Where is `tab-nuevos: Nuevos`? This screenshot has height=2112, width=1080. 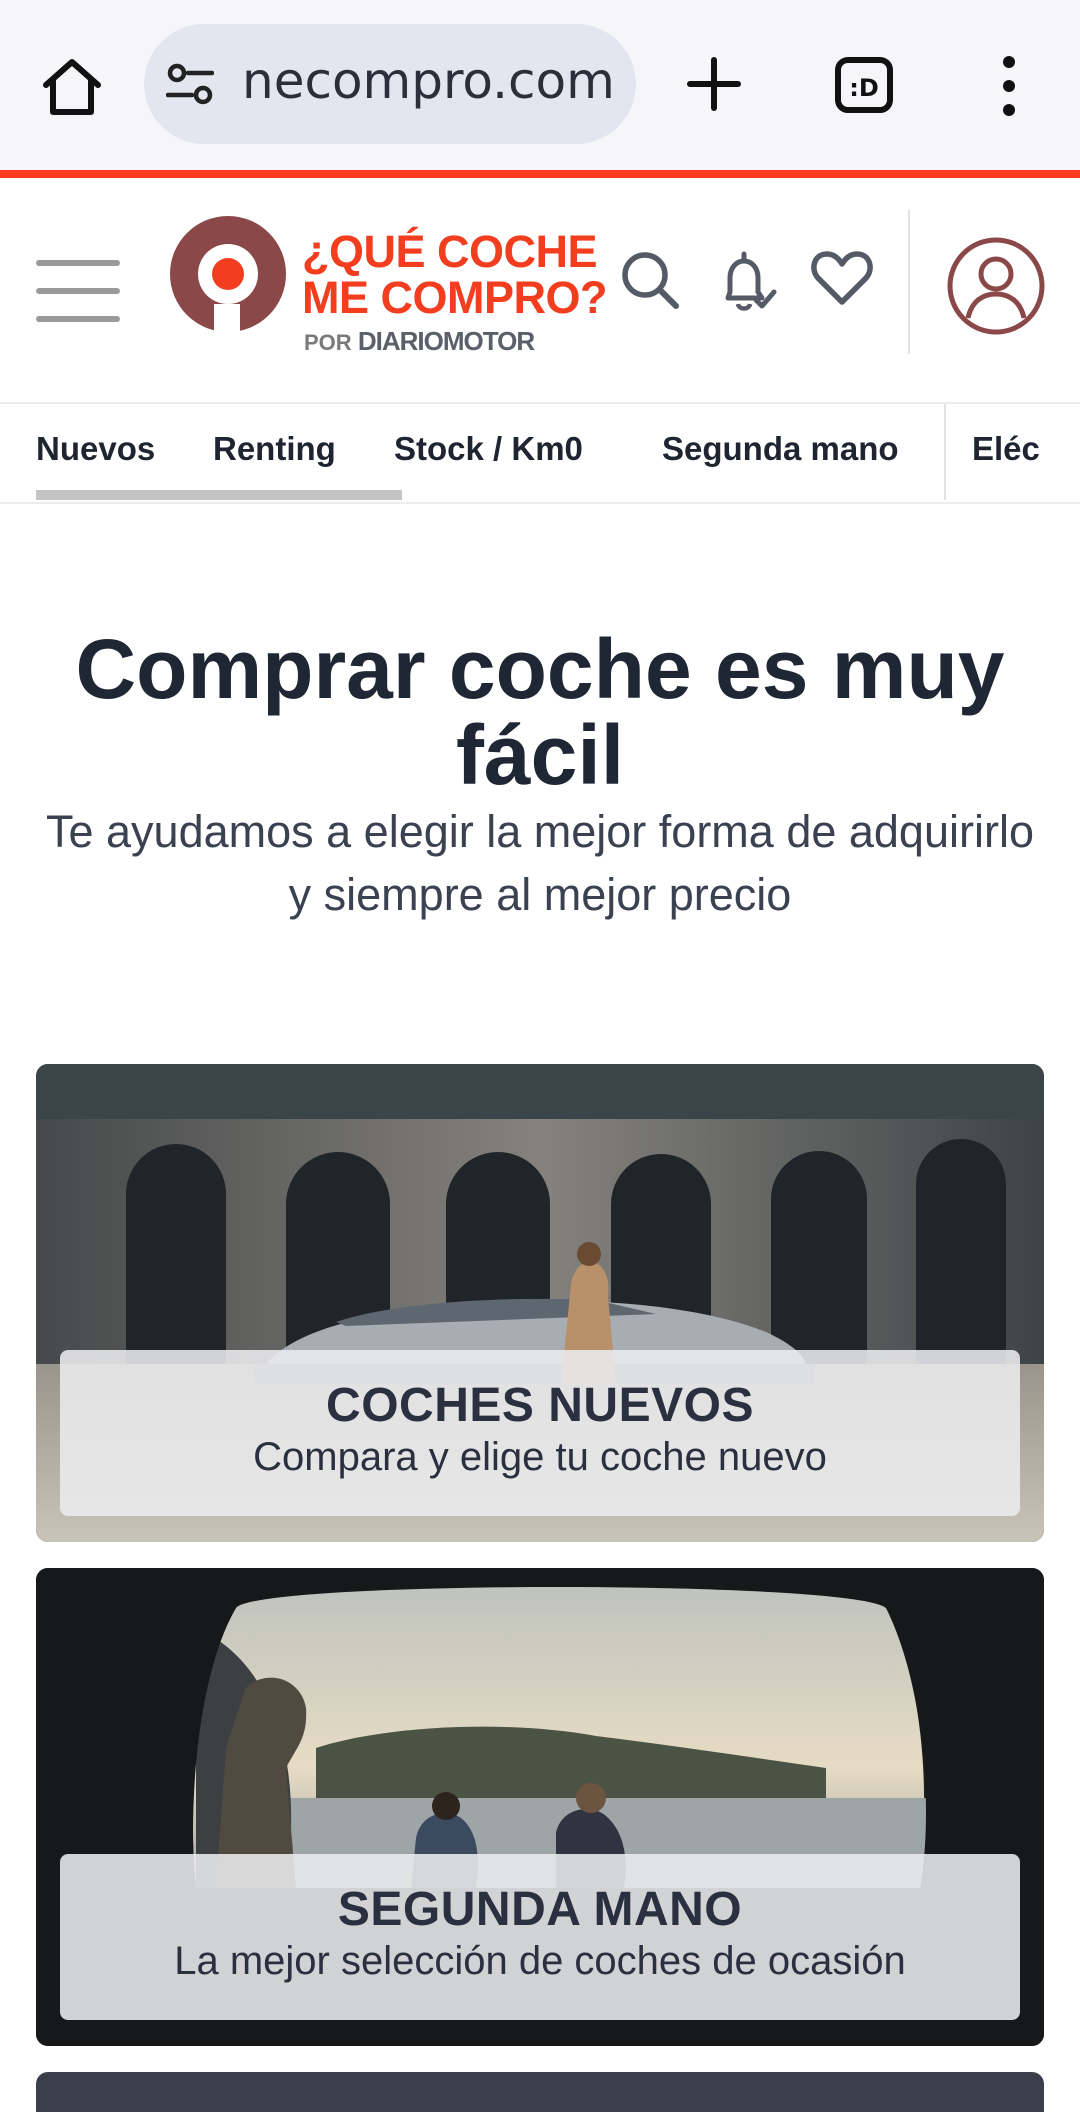
tab-nuevos: Nuevos is located at coordinates (95, 449).